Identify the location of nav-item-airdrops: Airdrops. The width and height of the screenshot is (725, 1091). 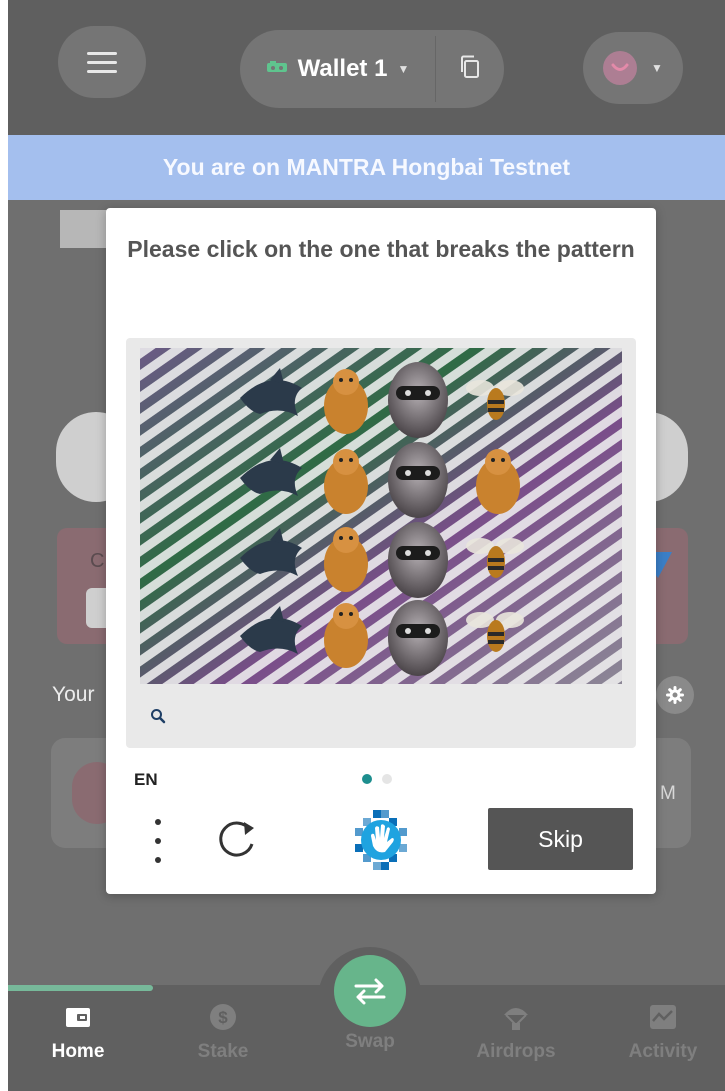
(516, 1033).